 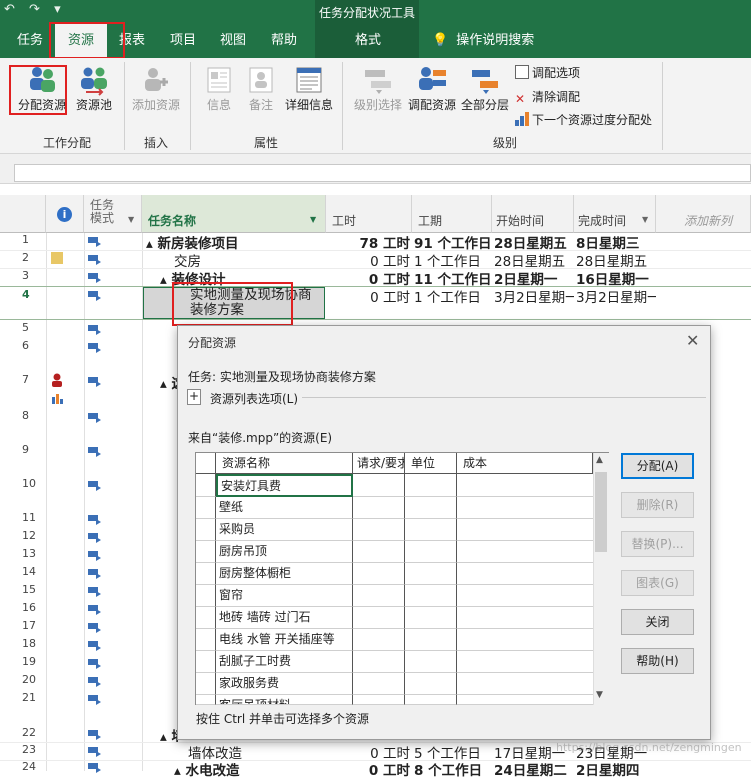 I want to click on entry-field, so click(x=382, y=173).